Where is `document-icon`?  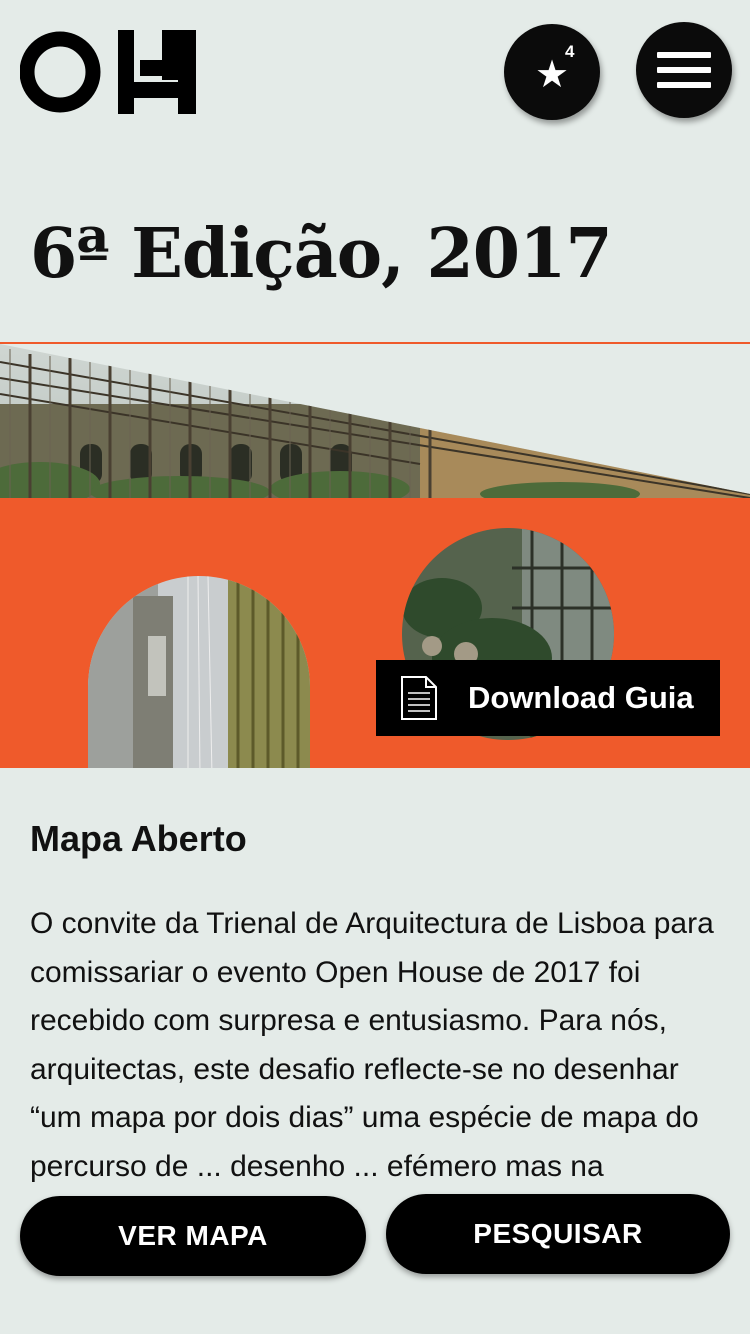
document-icon is located at coordinates (419, 698).